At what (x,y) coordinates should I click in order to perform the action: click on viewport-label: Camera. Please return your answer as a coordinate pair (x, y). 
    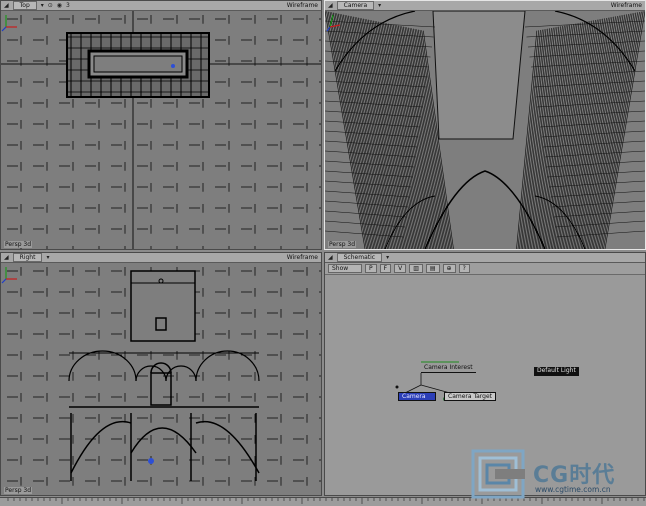
    Looking at the image, I should click on (355, 5).